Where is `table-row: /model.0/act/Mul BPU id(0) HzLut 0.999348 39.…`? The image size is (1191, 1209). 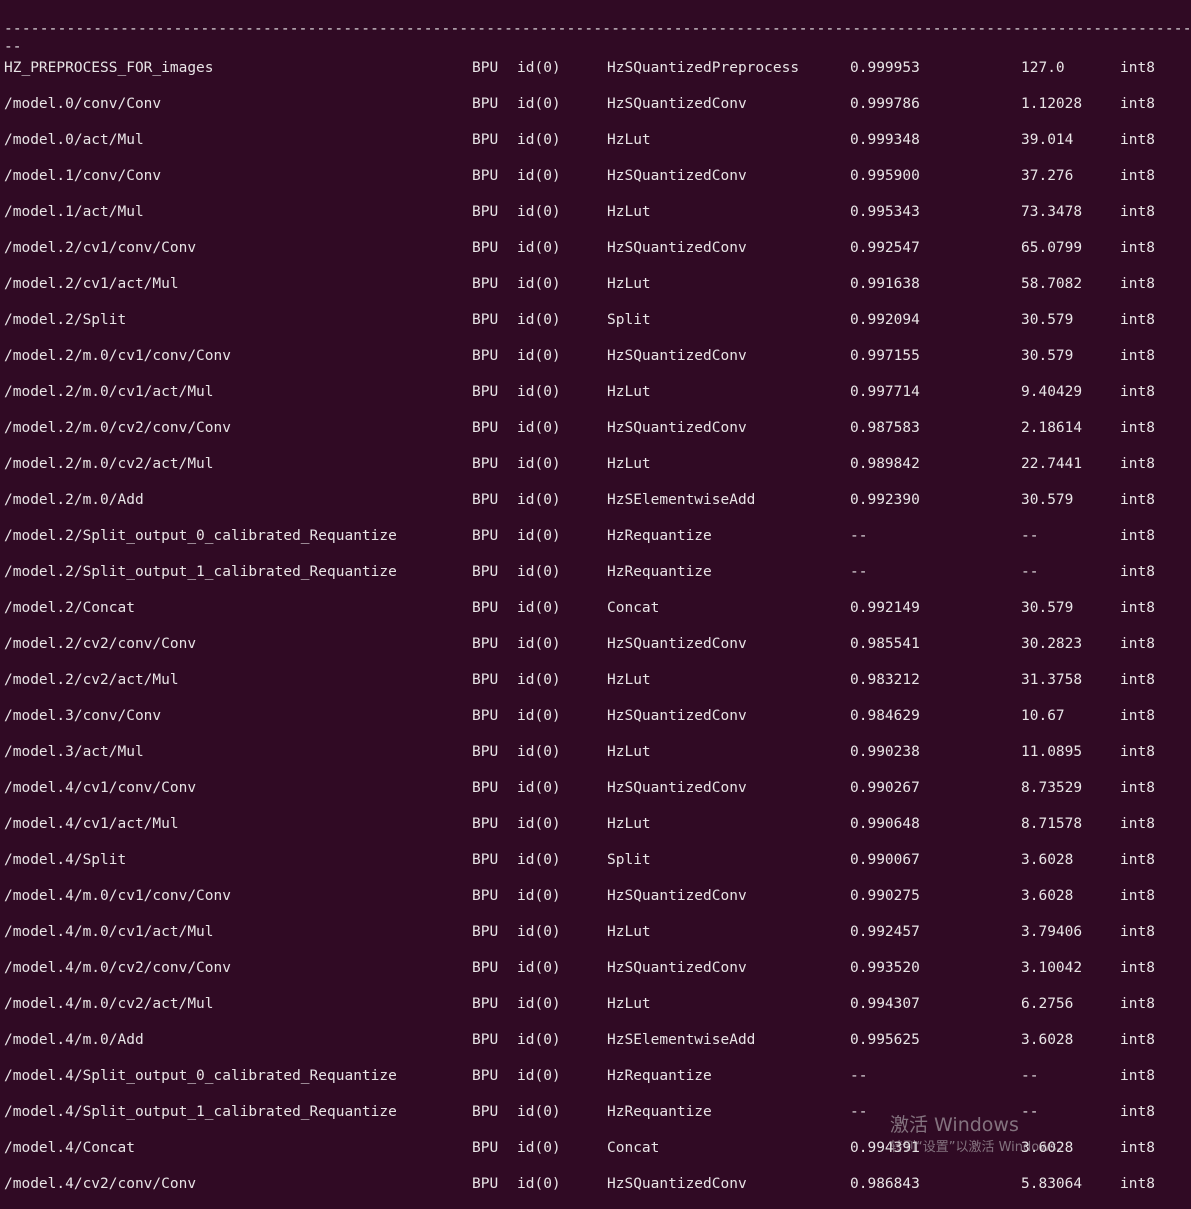
table-row: /model.0/act/Mul BPU id(0) HzLut 0.999348 39.… is located at coordinates (595, 147).